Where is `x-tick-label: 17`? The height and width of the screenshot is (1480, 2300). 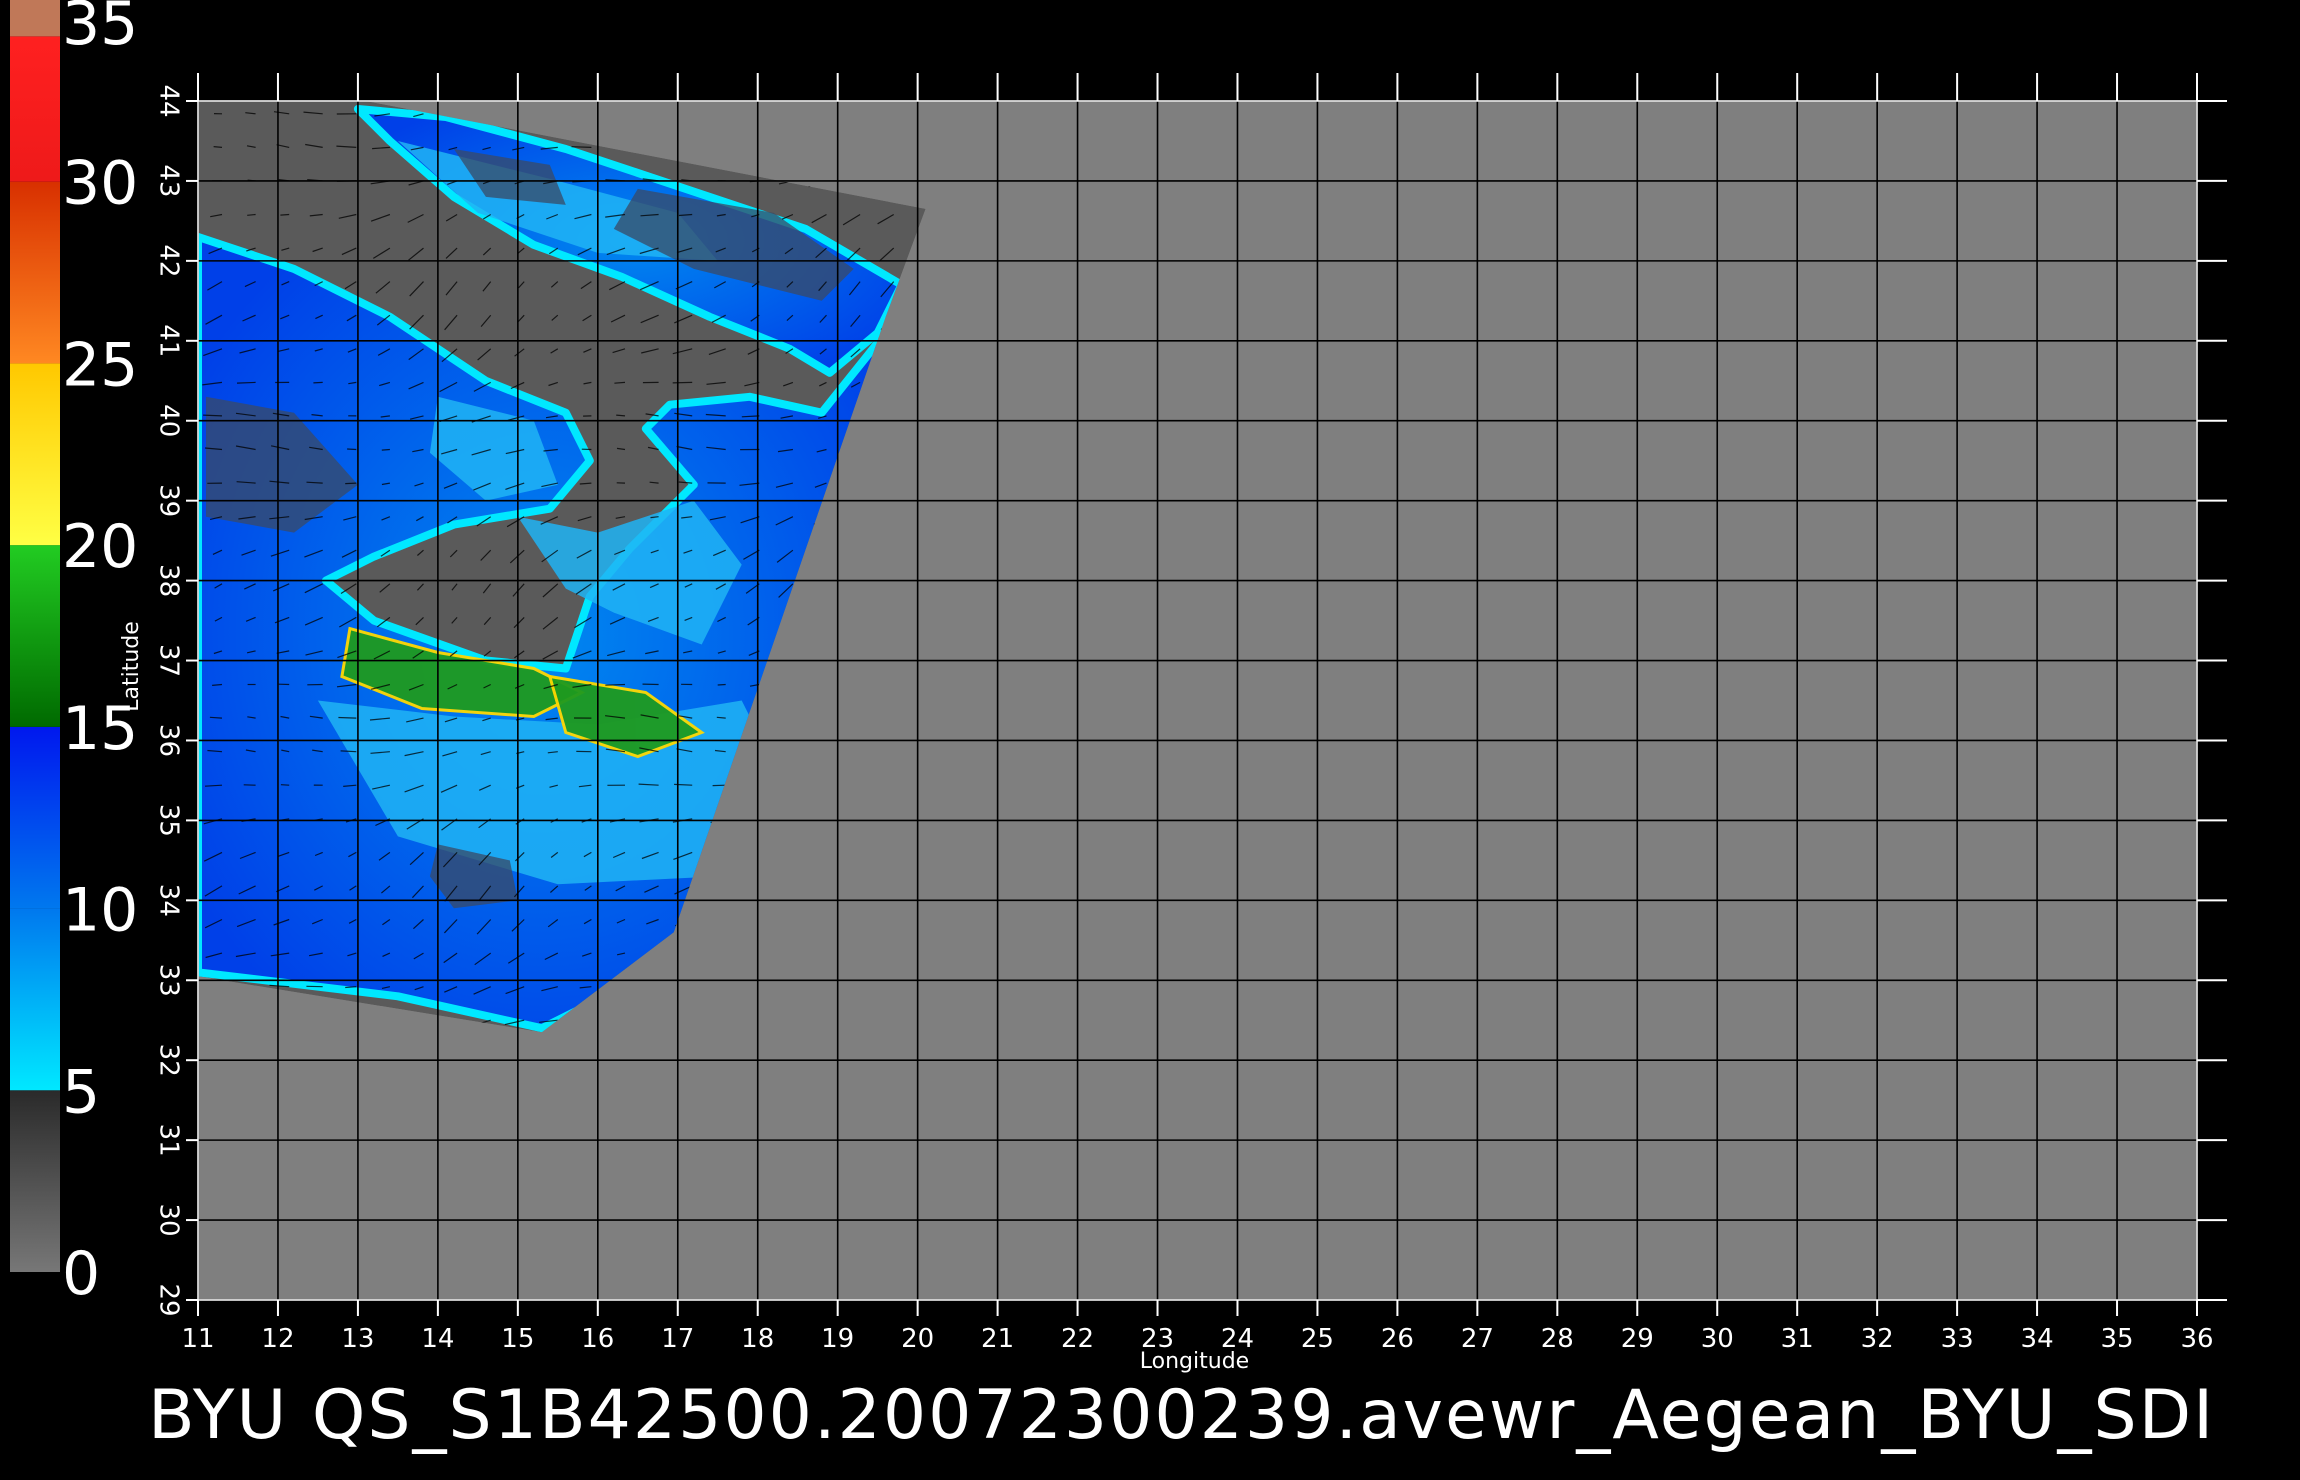
x-tick-label: 17 is located at coordinates (677, 1339).